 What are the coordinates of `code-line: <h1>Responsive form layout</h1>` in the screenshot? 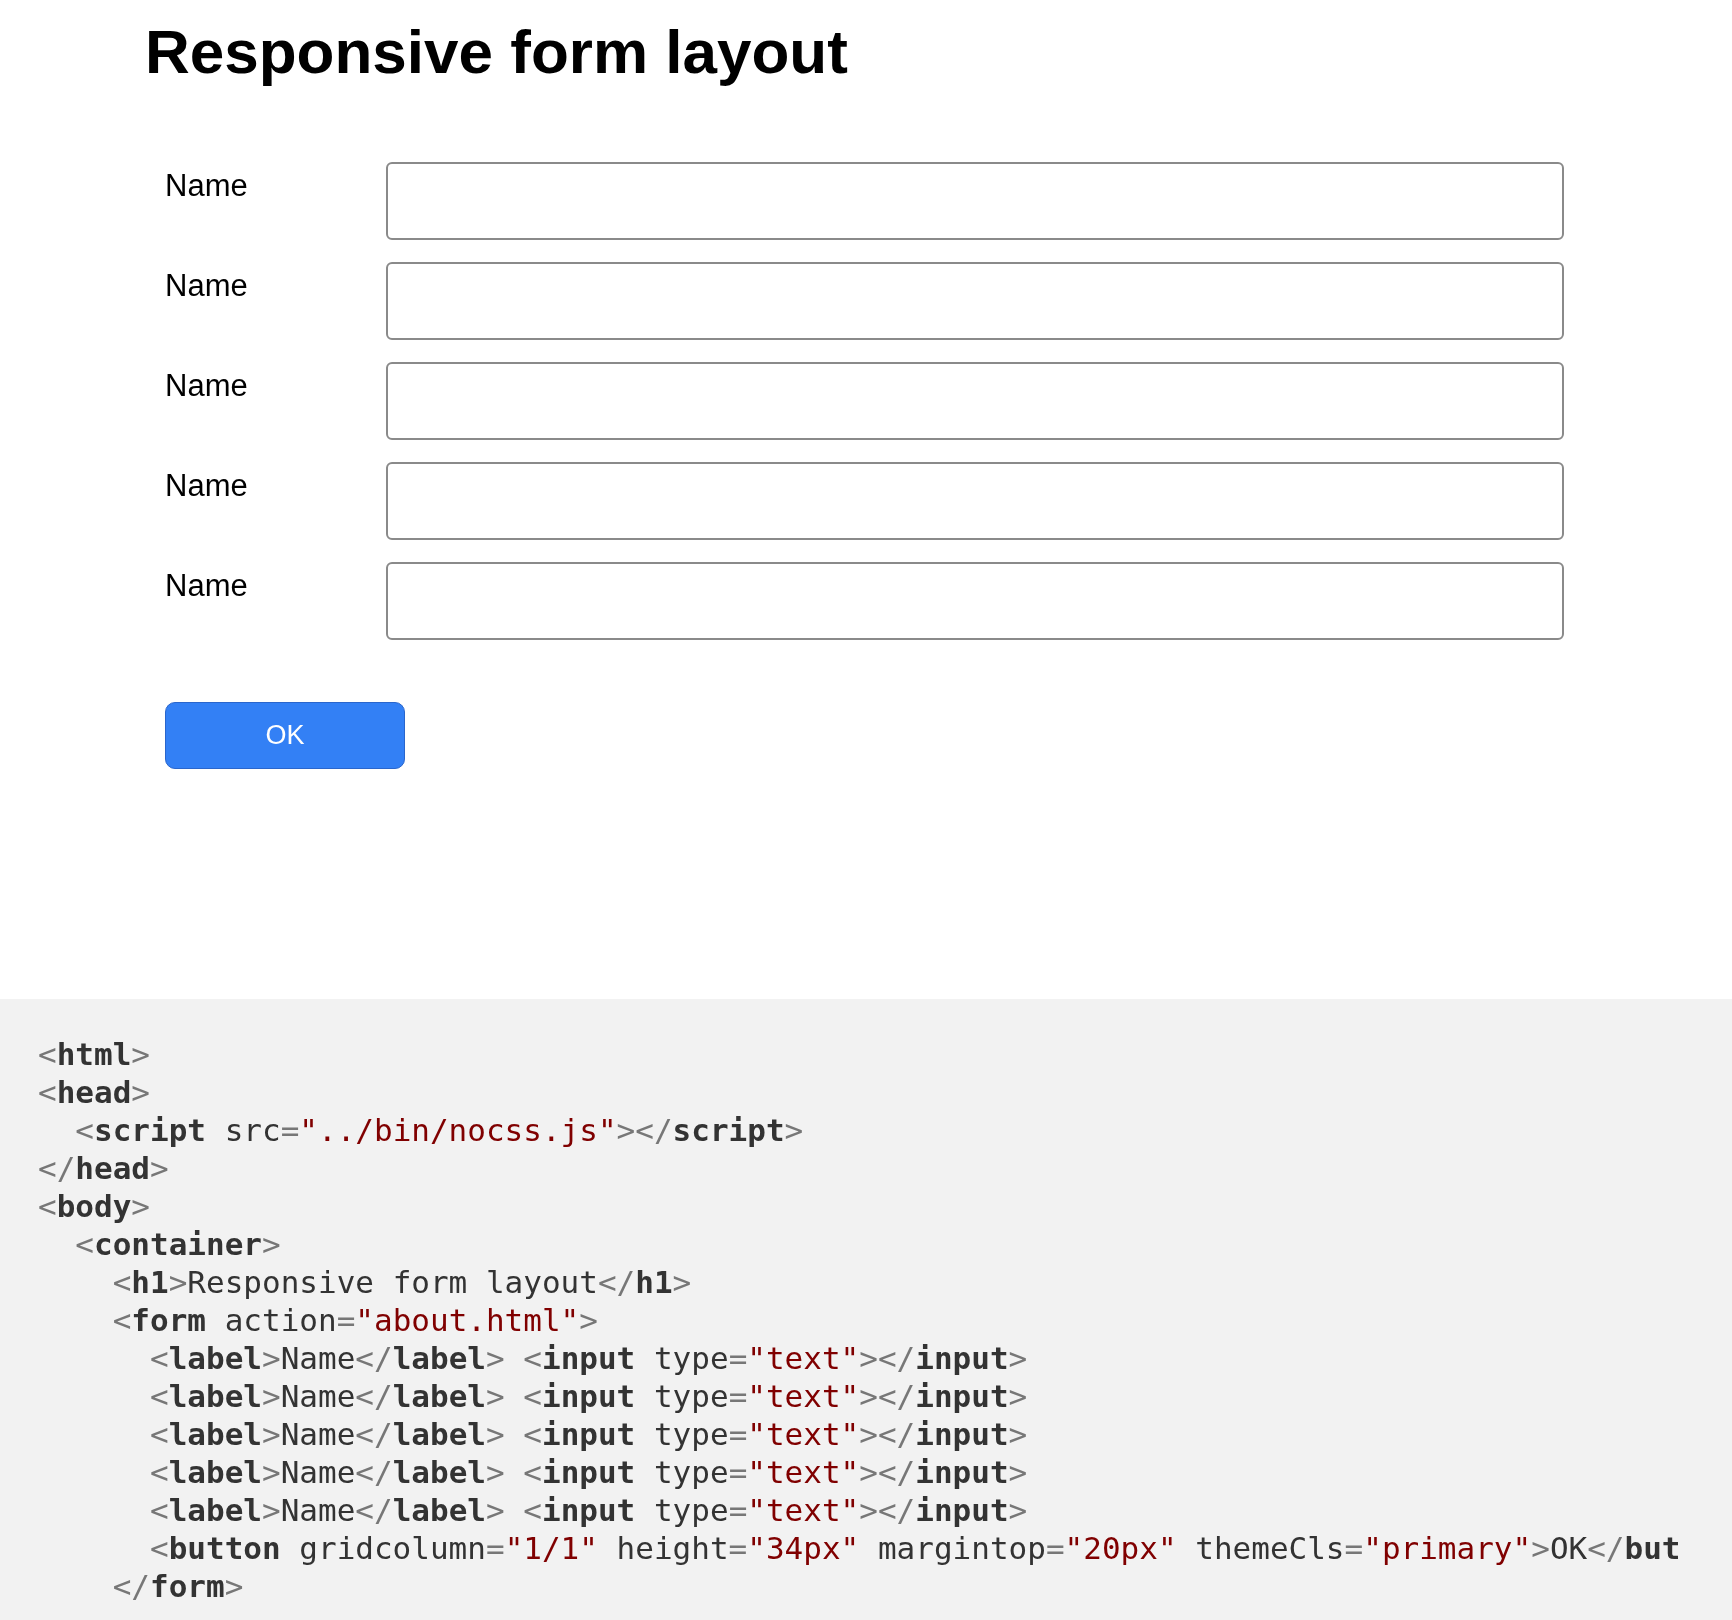 It's located at (401, 1282).